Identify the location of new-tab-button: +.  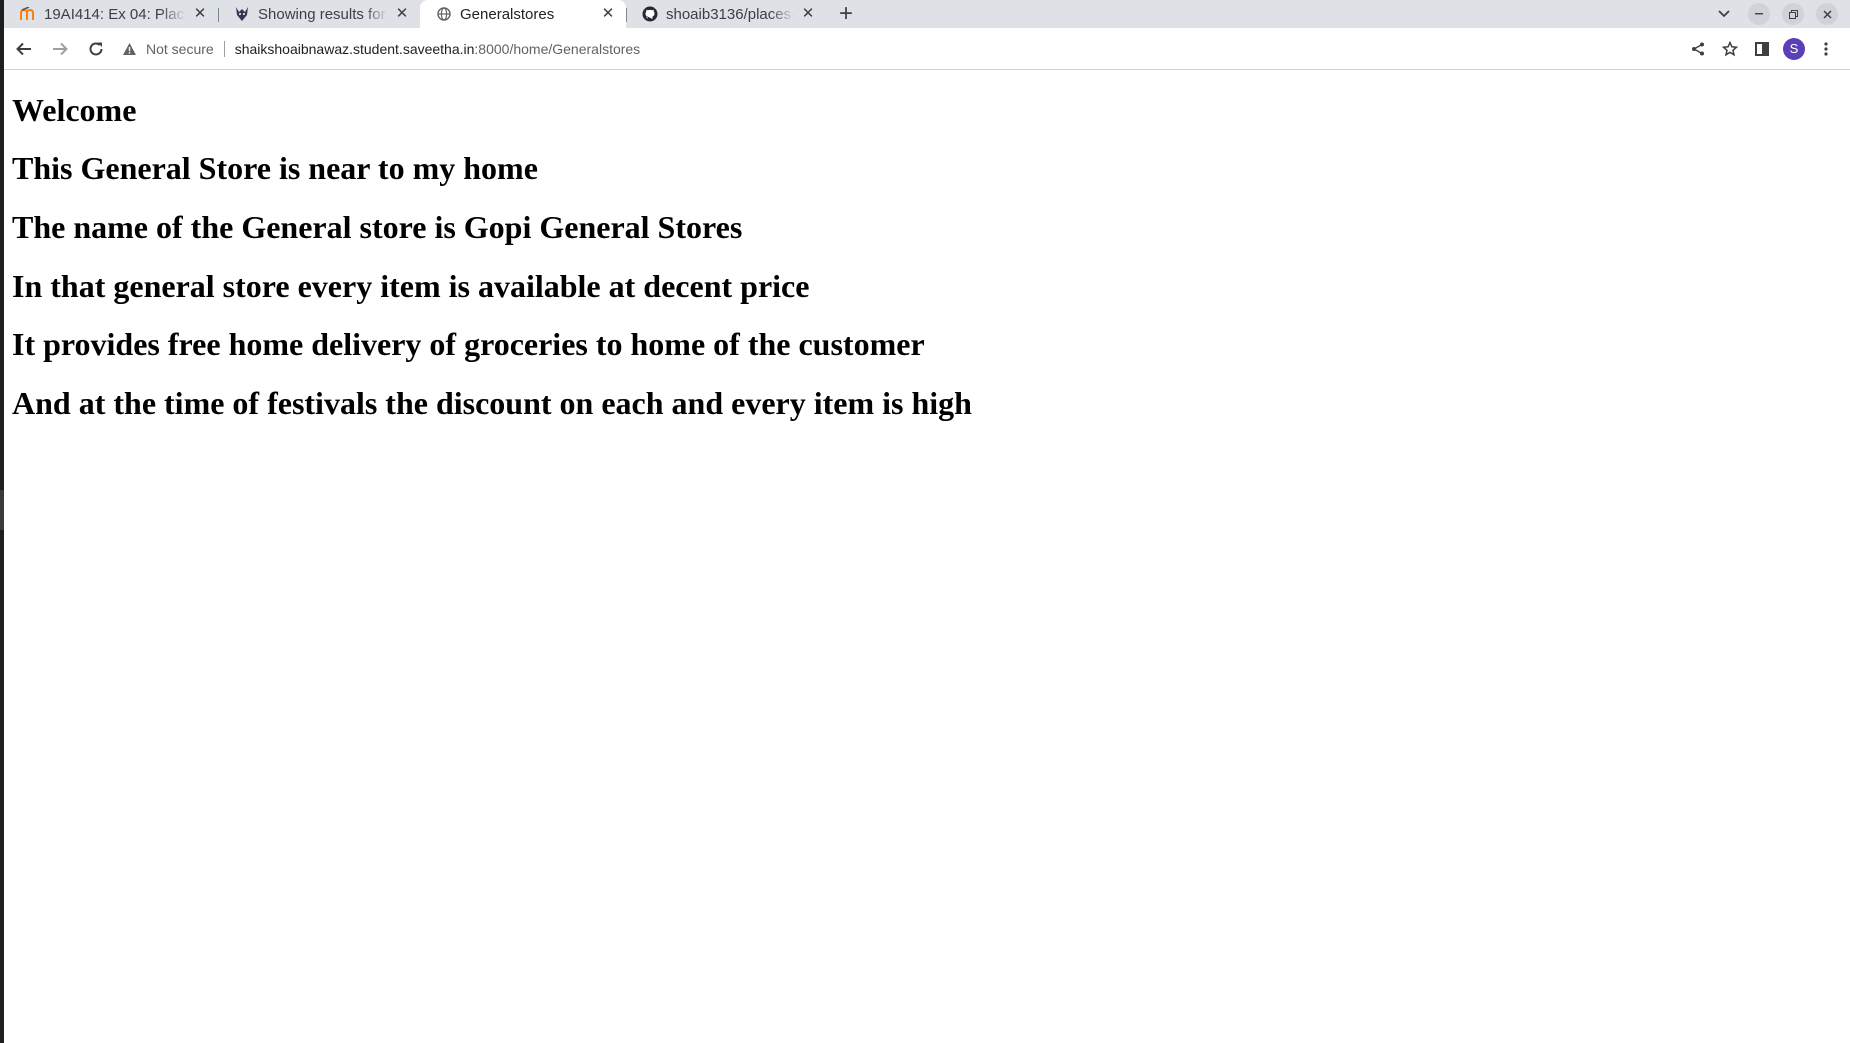
(846, 14).